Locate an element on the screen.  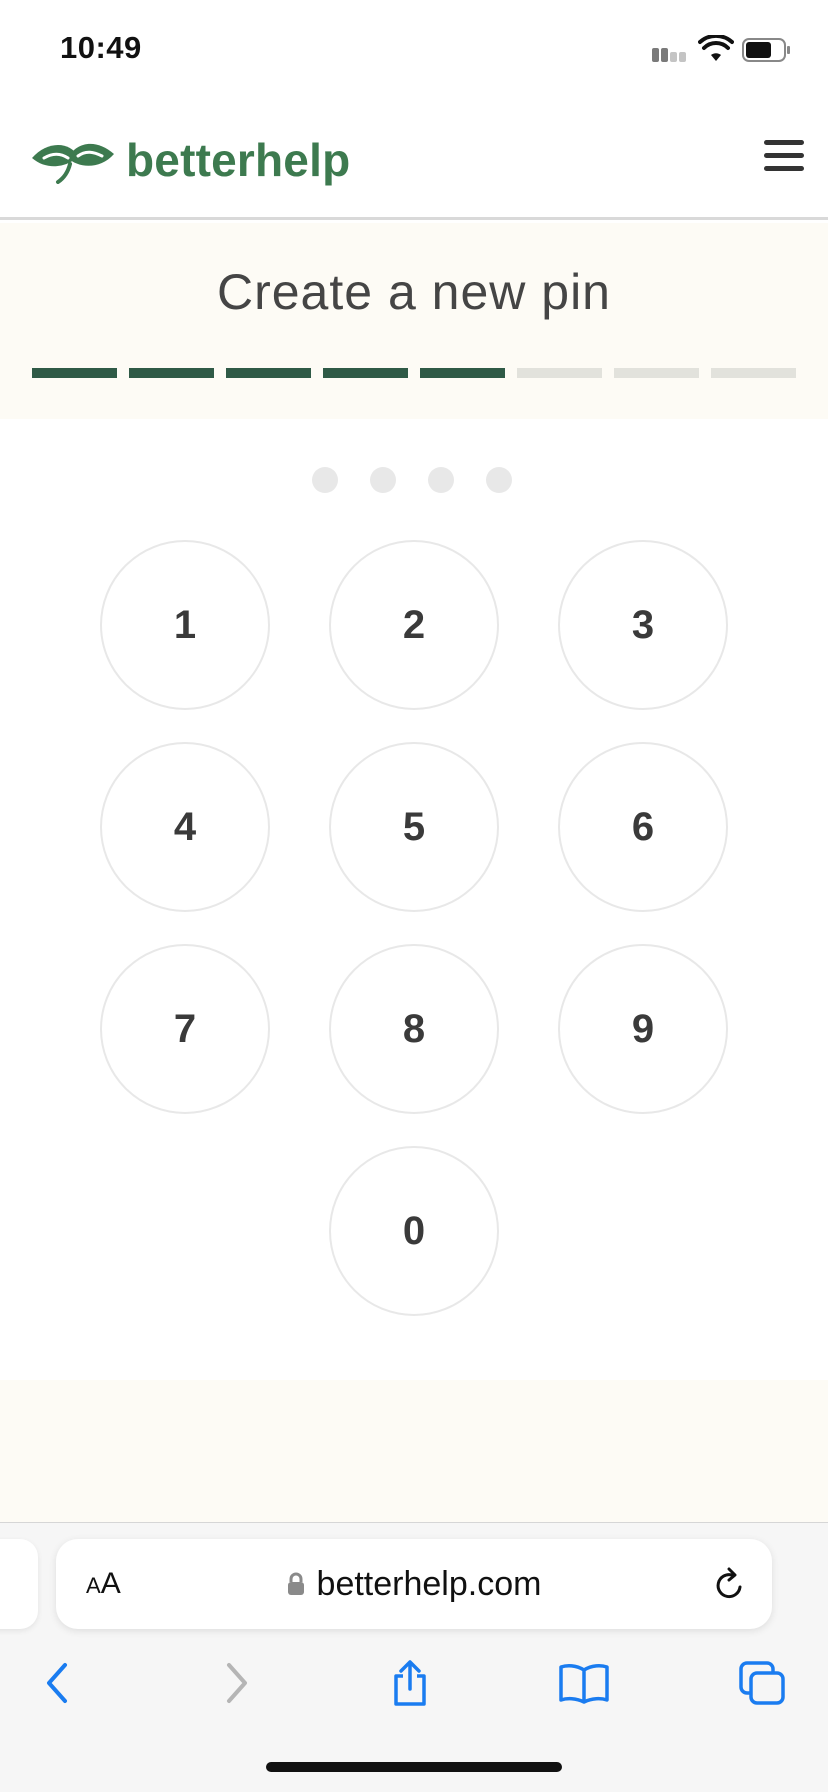
browser-nav-row is located at coordinates (414, 1693).